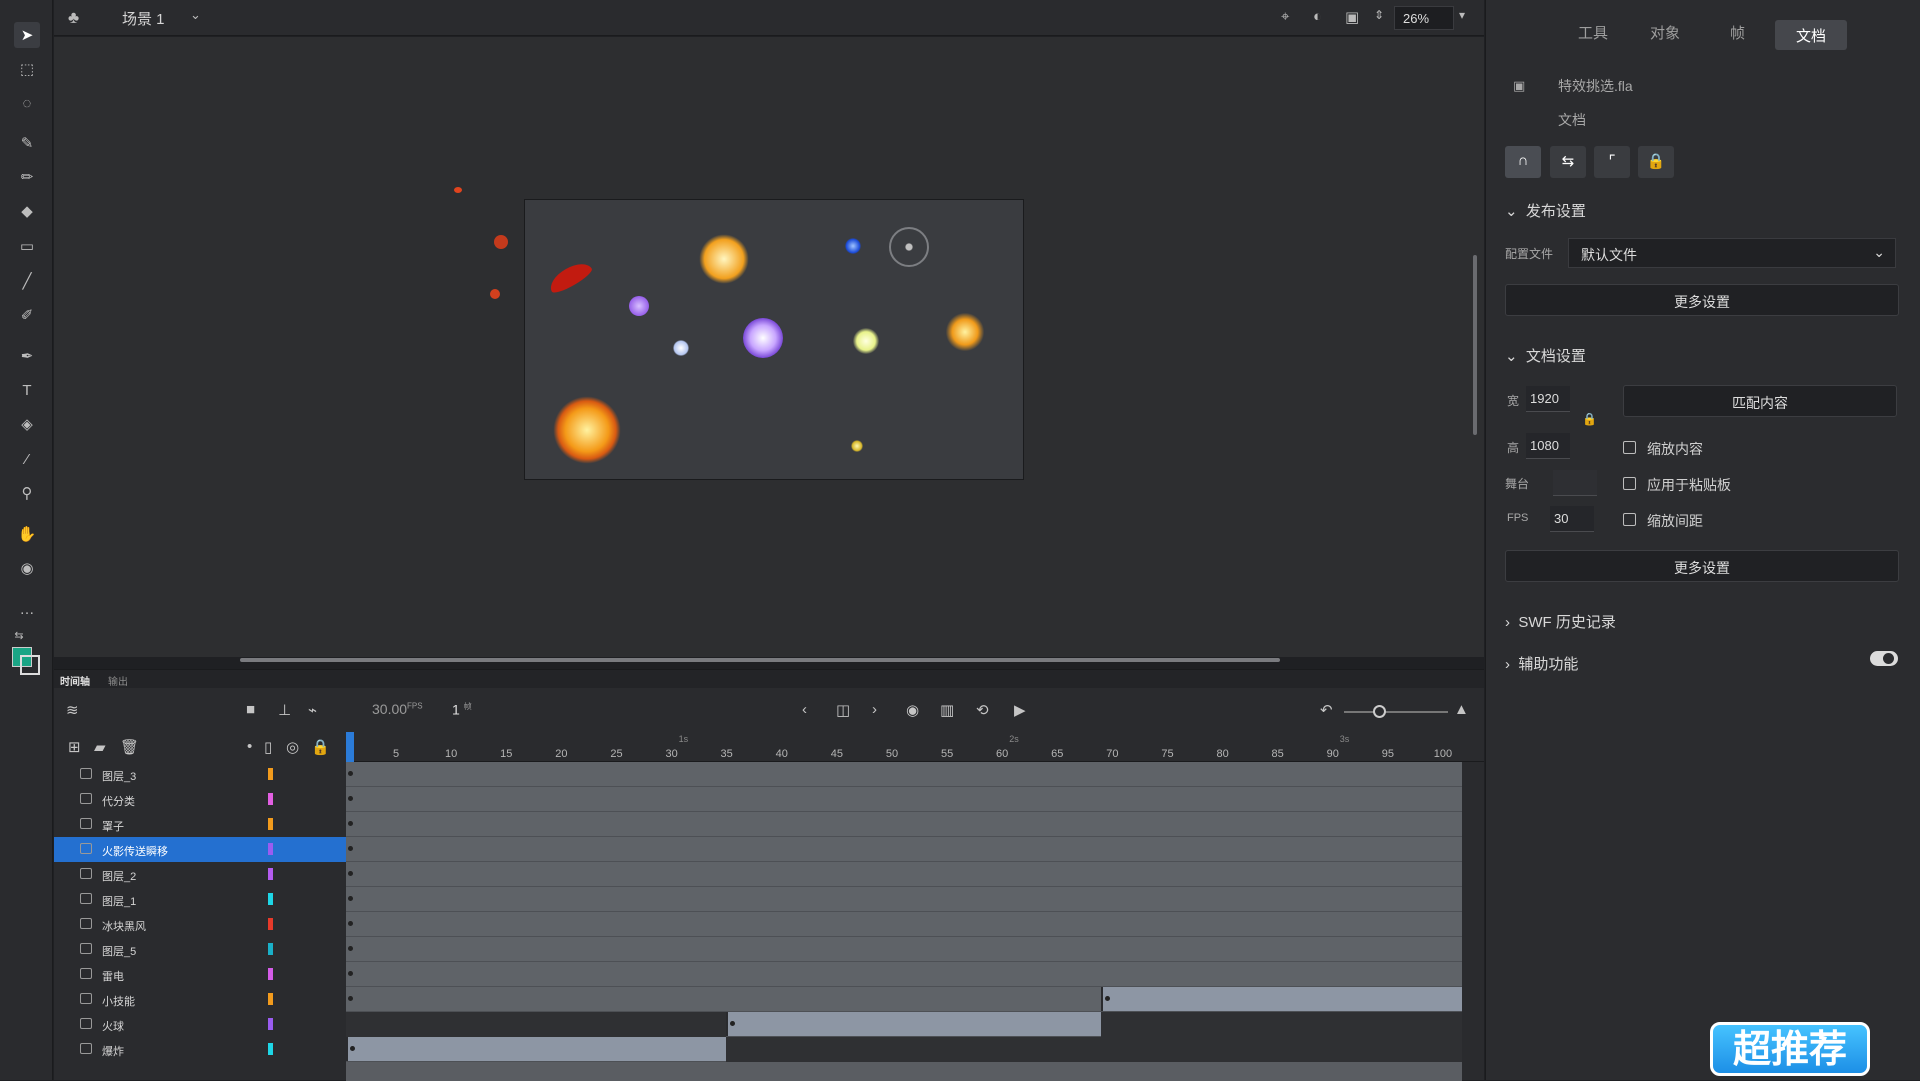 The width and height of the screenshot is (1920, 1081). I want to click on fps-readout: 30.00FPS, so click(397, 709).